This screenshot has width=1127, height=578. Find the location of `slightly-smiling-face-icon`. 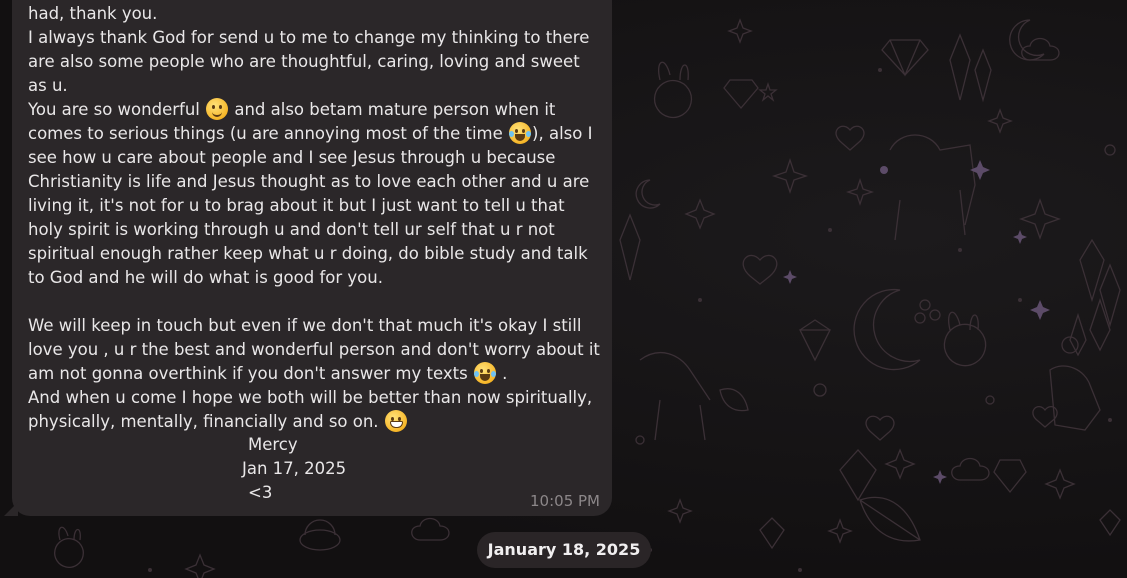

slightly-smiling-face-icon is located at coordinates (217, 109).